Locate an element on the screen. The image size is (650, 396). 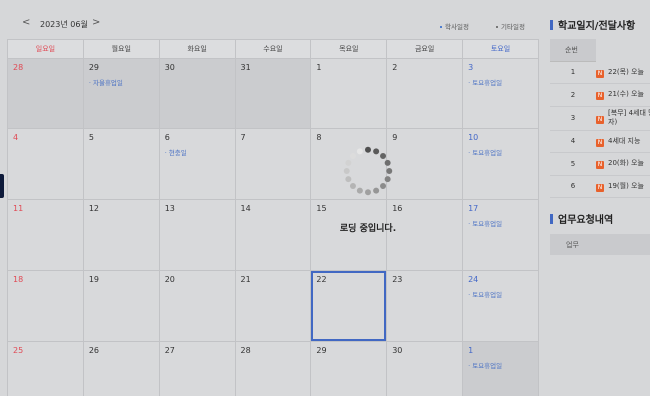
calendar-day-cell: 1 · 토요휴업일 is located at coordinates (500, 368).